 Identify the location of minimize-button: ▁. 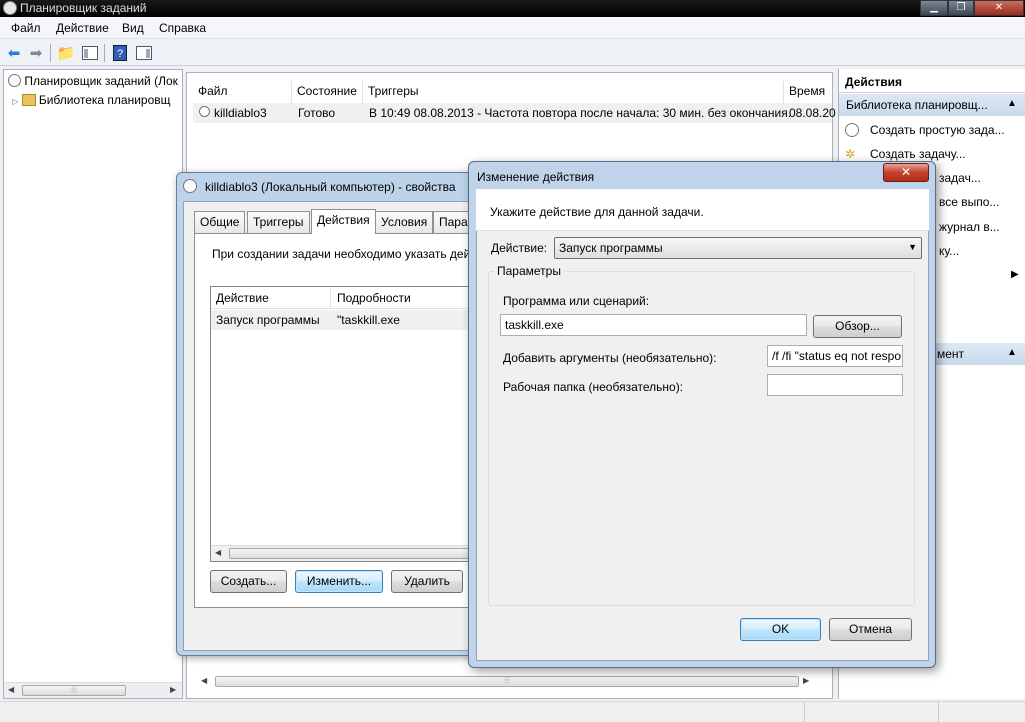
(934, 8).